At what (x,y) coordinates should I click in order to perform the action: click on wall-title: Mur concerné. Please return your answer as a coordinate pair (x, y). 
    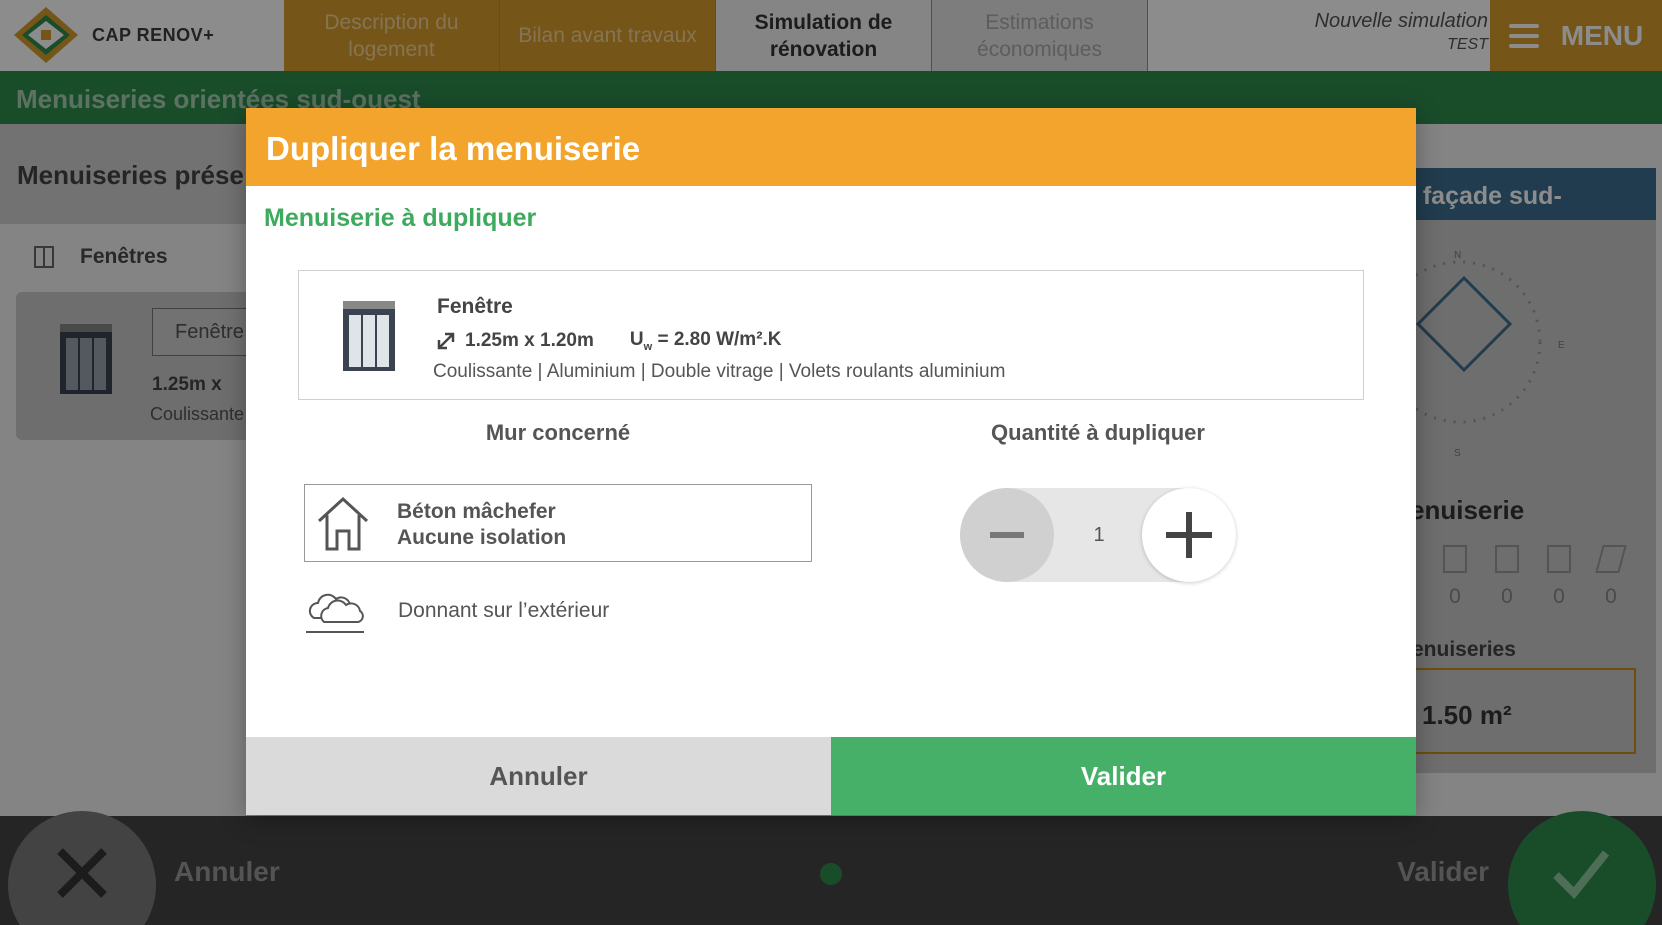
    Looking at the image, I should click on (558, 432).